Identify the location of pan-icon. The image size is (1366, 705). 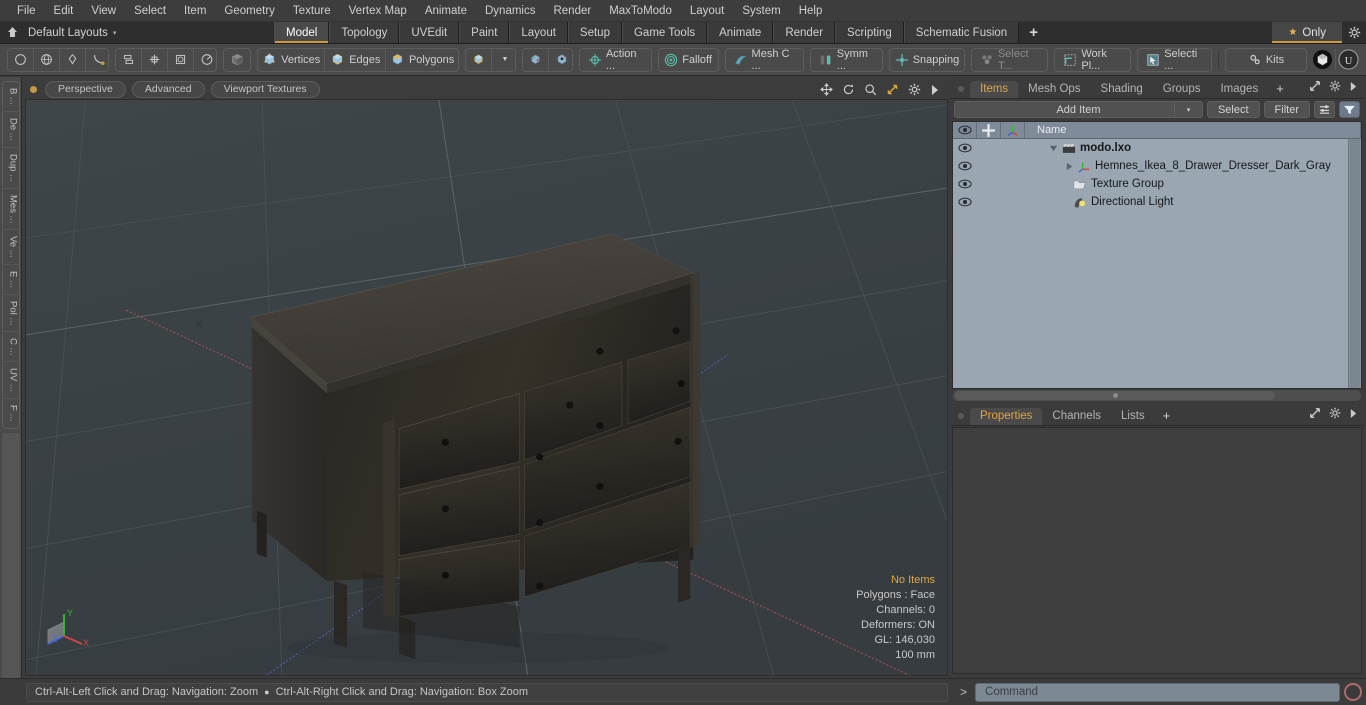
(826, 89).